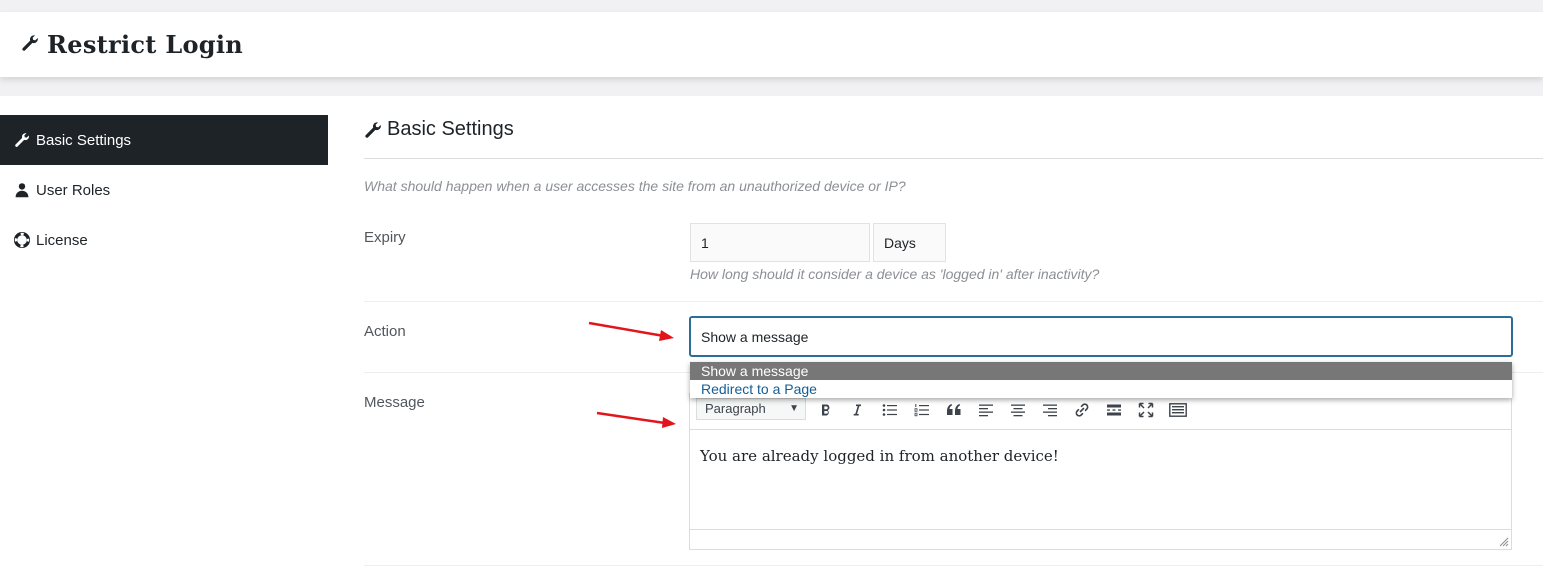  Describe the element at coordinates (62, 240) in the screenshot. I see `sidebar-item-label: License` at that location.